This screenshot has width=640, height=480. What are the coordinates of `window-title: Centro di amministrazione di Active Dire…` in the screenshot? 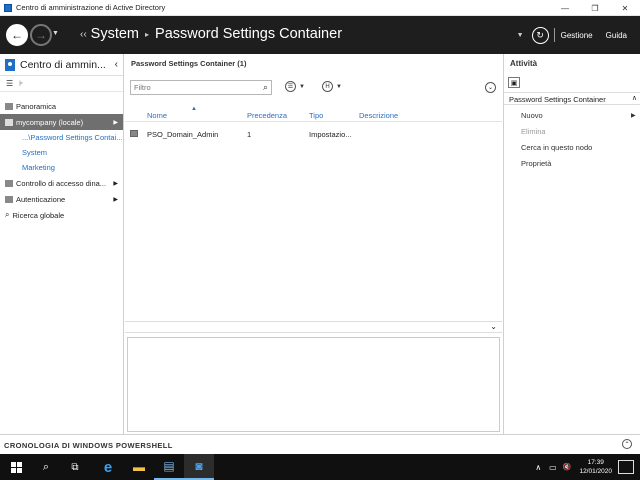 It's located at (91, 7).